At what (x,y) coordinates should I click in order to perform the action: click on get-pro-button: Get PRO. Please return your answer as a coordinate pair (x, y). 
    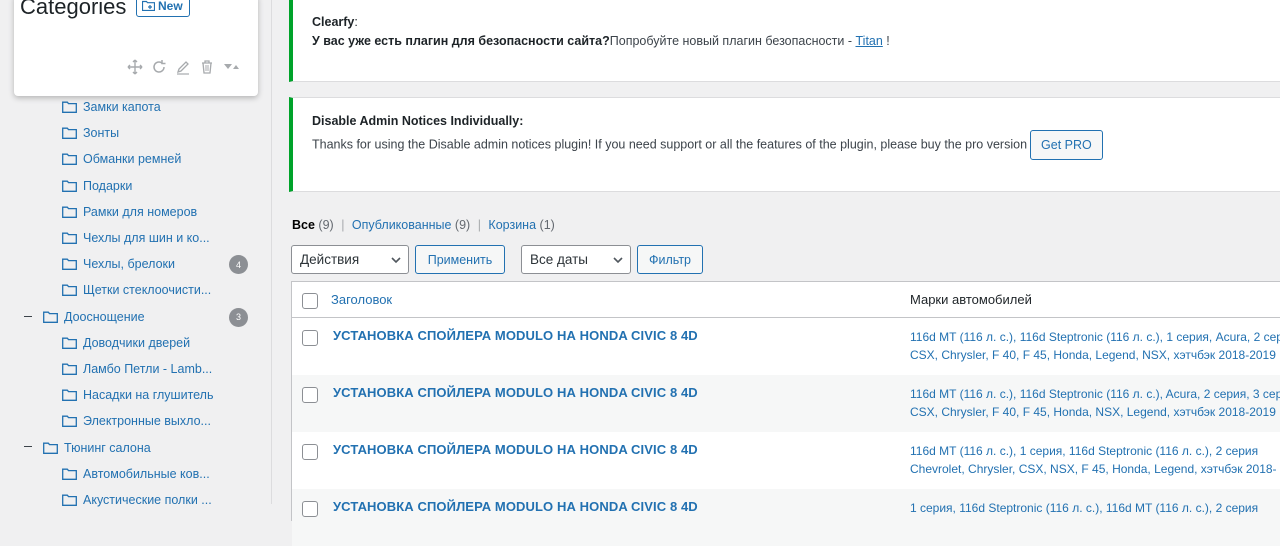
    Looking at the image, I should click on (1066, 145).